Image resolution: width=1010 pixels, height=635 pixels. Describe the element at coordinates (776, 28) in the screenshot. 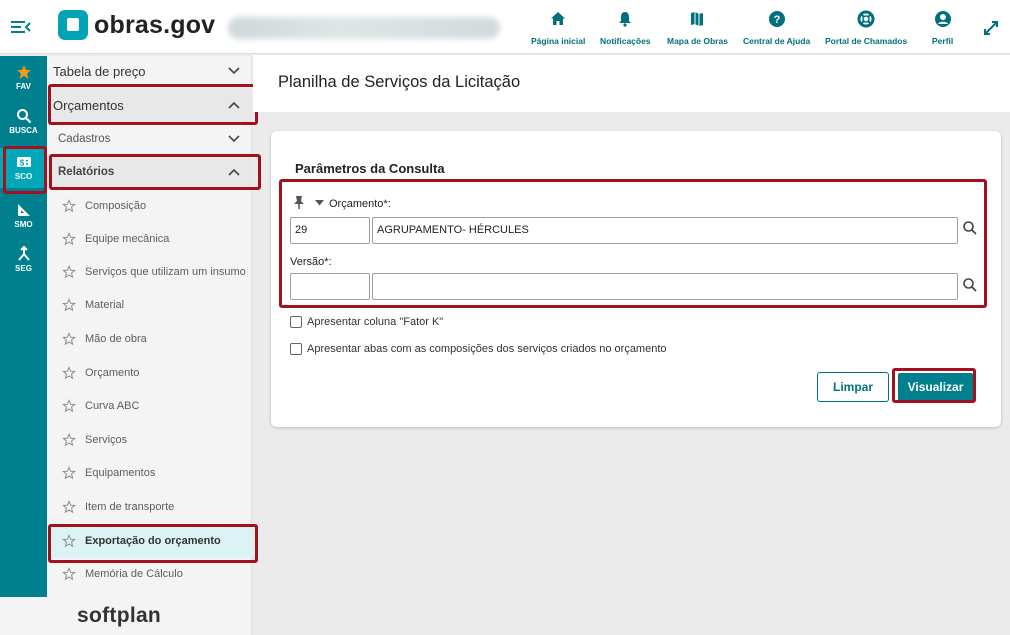

I see `nav-ajuda: ? Central de Ajuda` at that location.